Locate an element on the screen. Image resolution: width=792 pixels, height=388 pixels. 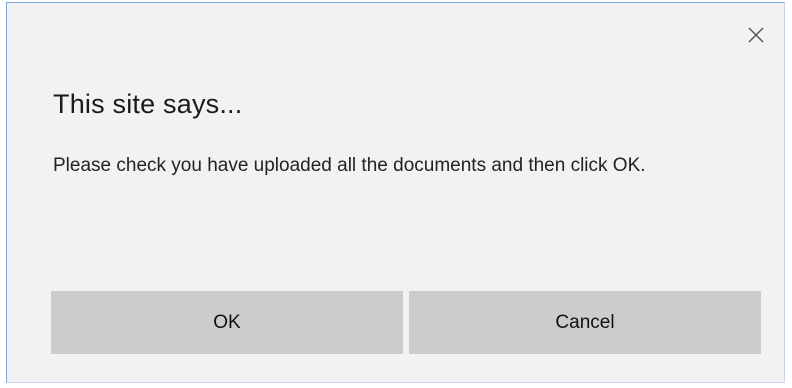
close-button is located at coordinates (756, 35).